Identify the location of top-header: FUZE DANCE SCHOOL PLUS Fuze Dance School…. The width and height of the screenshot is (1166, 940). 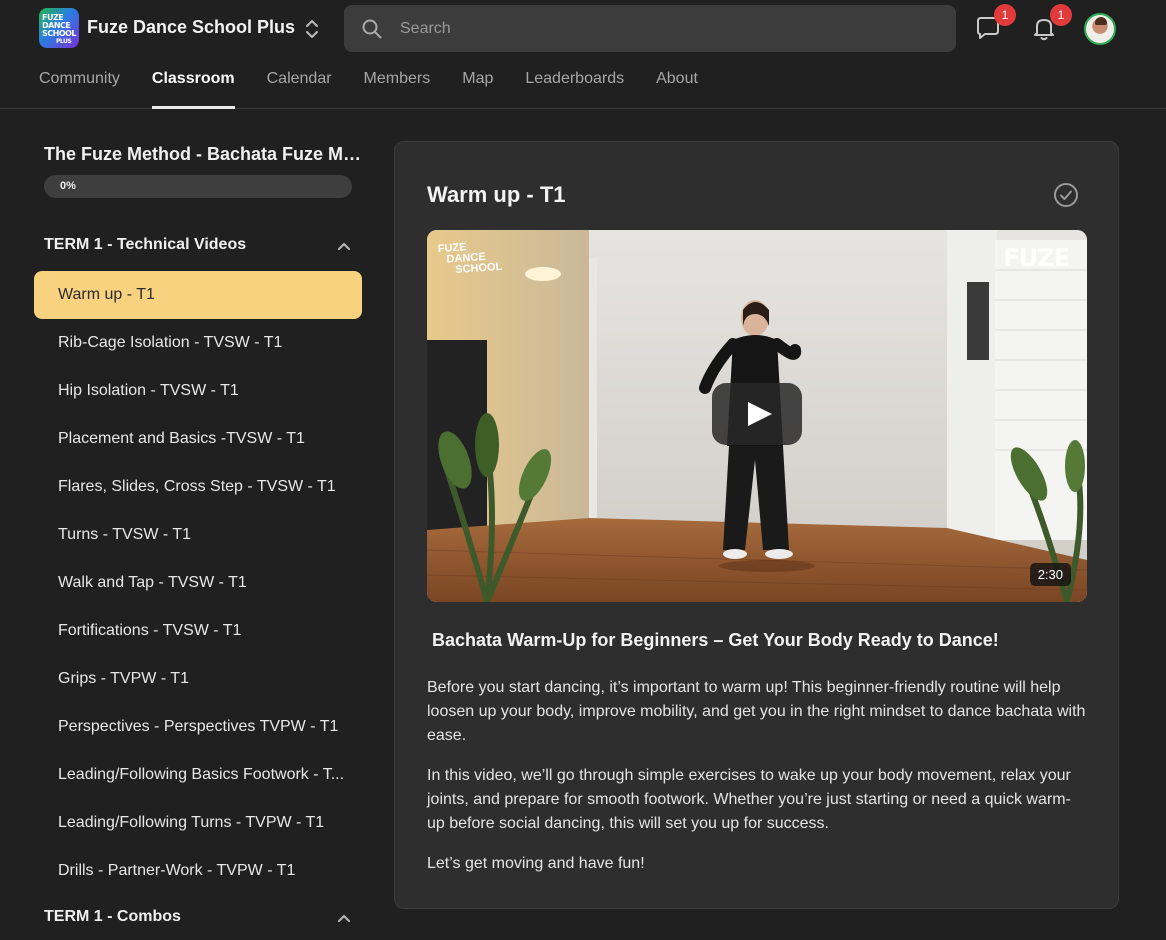
(583, 54).